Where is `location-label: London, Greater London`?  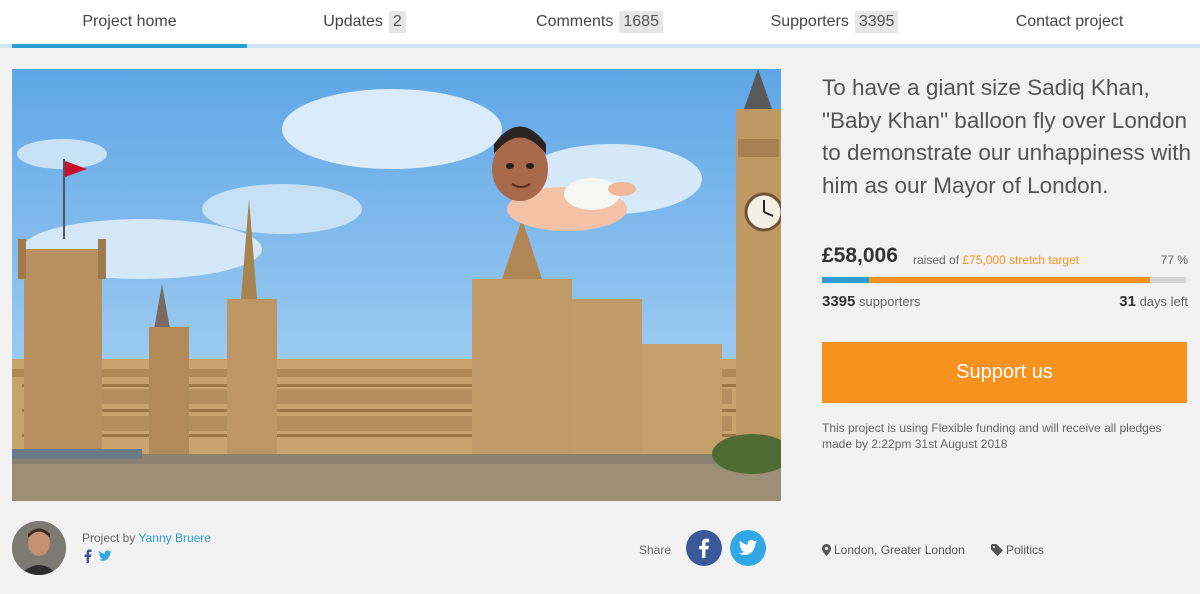
location-label: London, Greater London is located at coordinates (899, 550).